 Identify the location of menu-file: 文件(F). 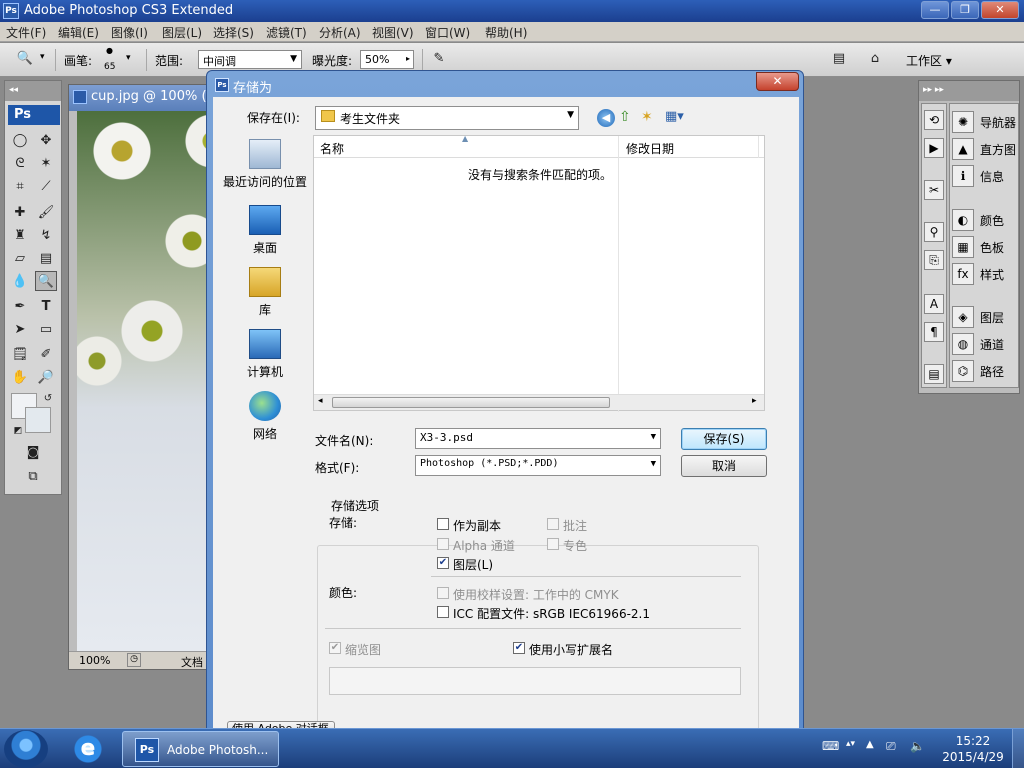
(26, 32).